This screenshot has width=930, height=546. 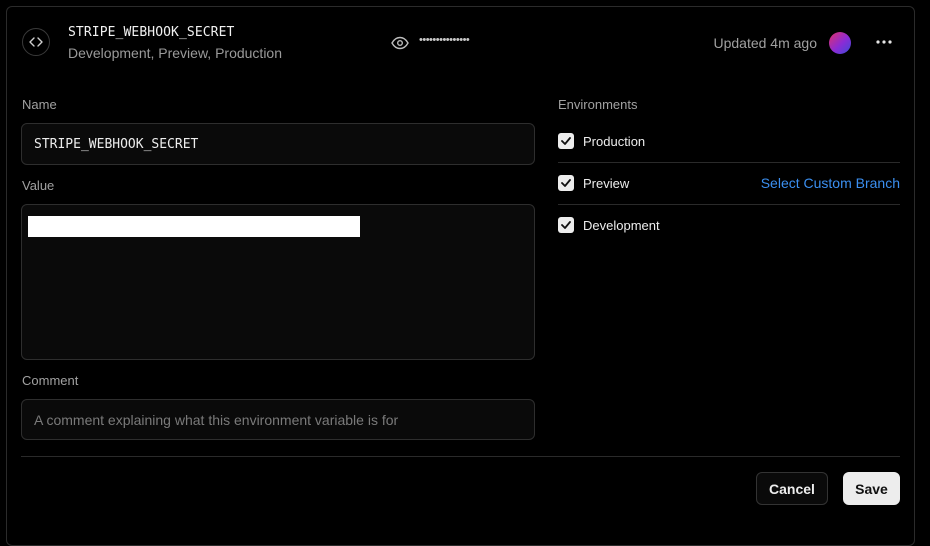 What do you see at coordinates (278, 144) in the screenshot?
I see `name-input: STRIPE_WEBHOOK_SECRET` at bounding box center [278, 144].